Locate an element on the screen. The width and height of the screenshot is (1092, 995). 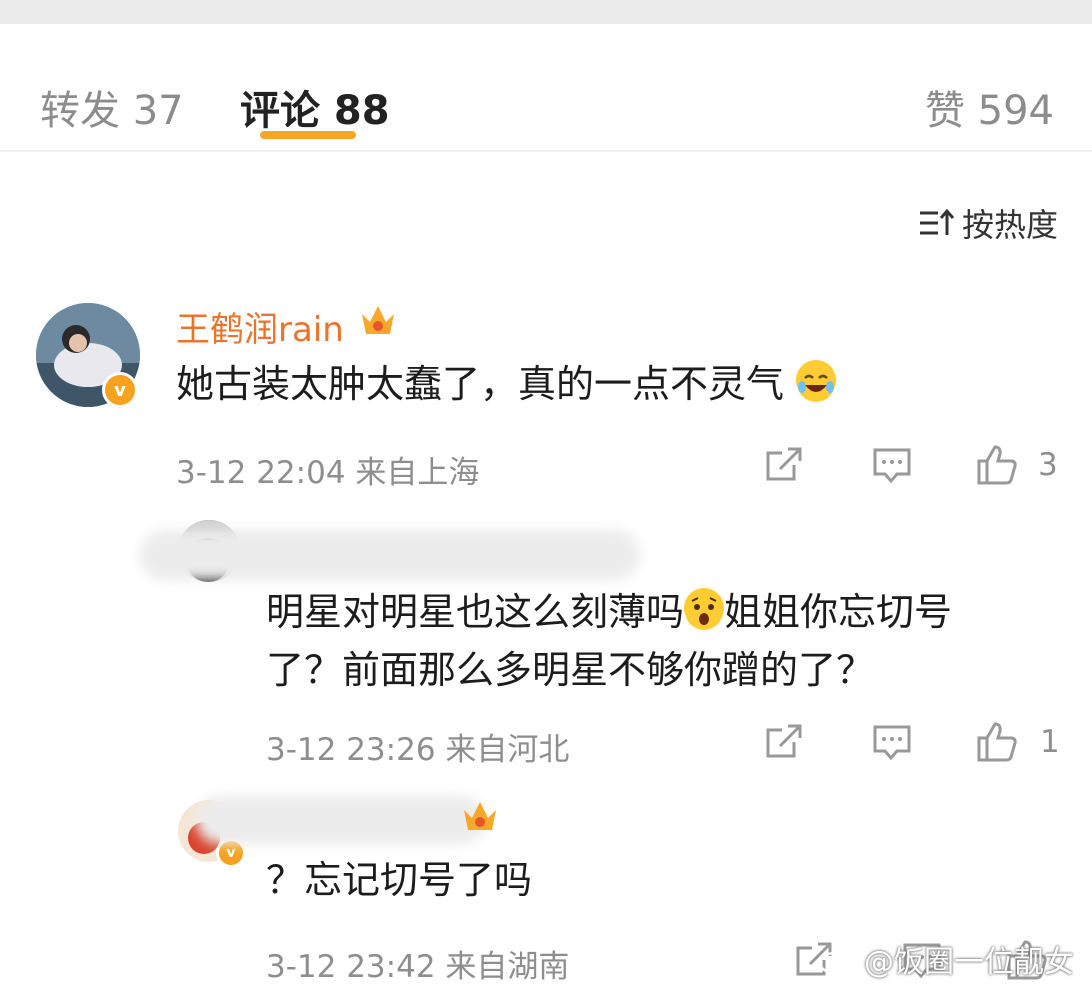
sort-label: 按热度 is located at coordinates (1009, 225).